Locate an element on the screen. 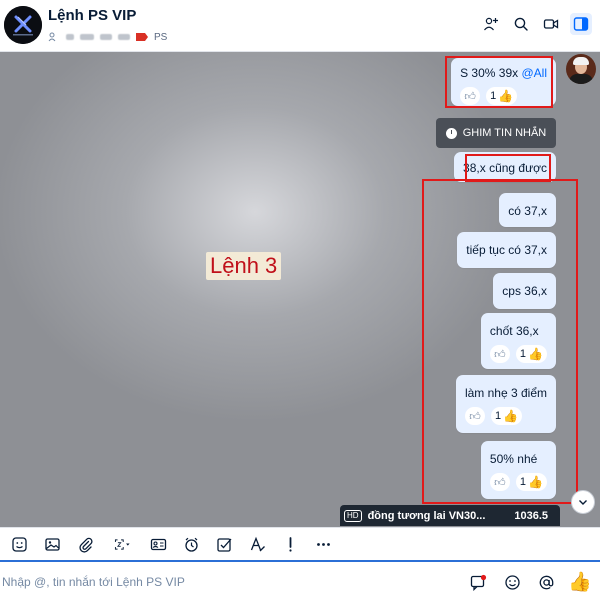  composer-toolbar is located at coordinates (300, 543).